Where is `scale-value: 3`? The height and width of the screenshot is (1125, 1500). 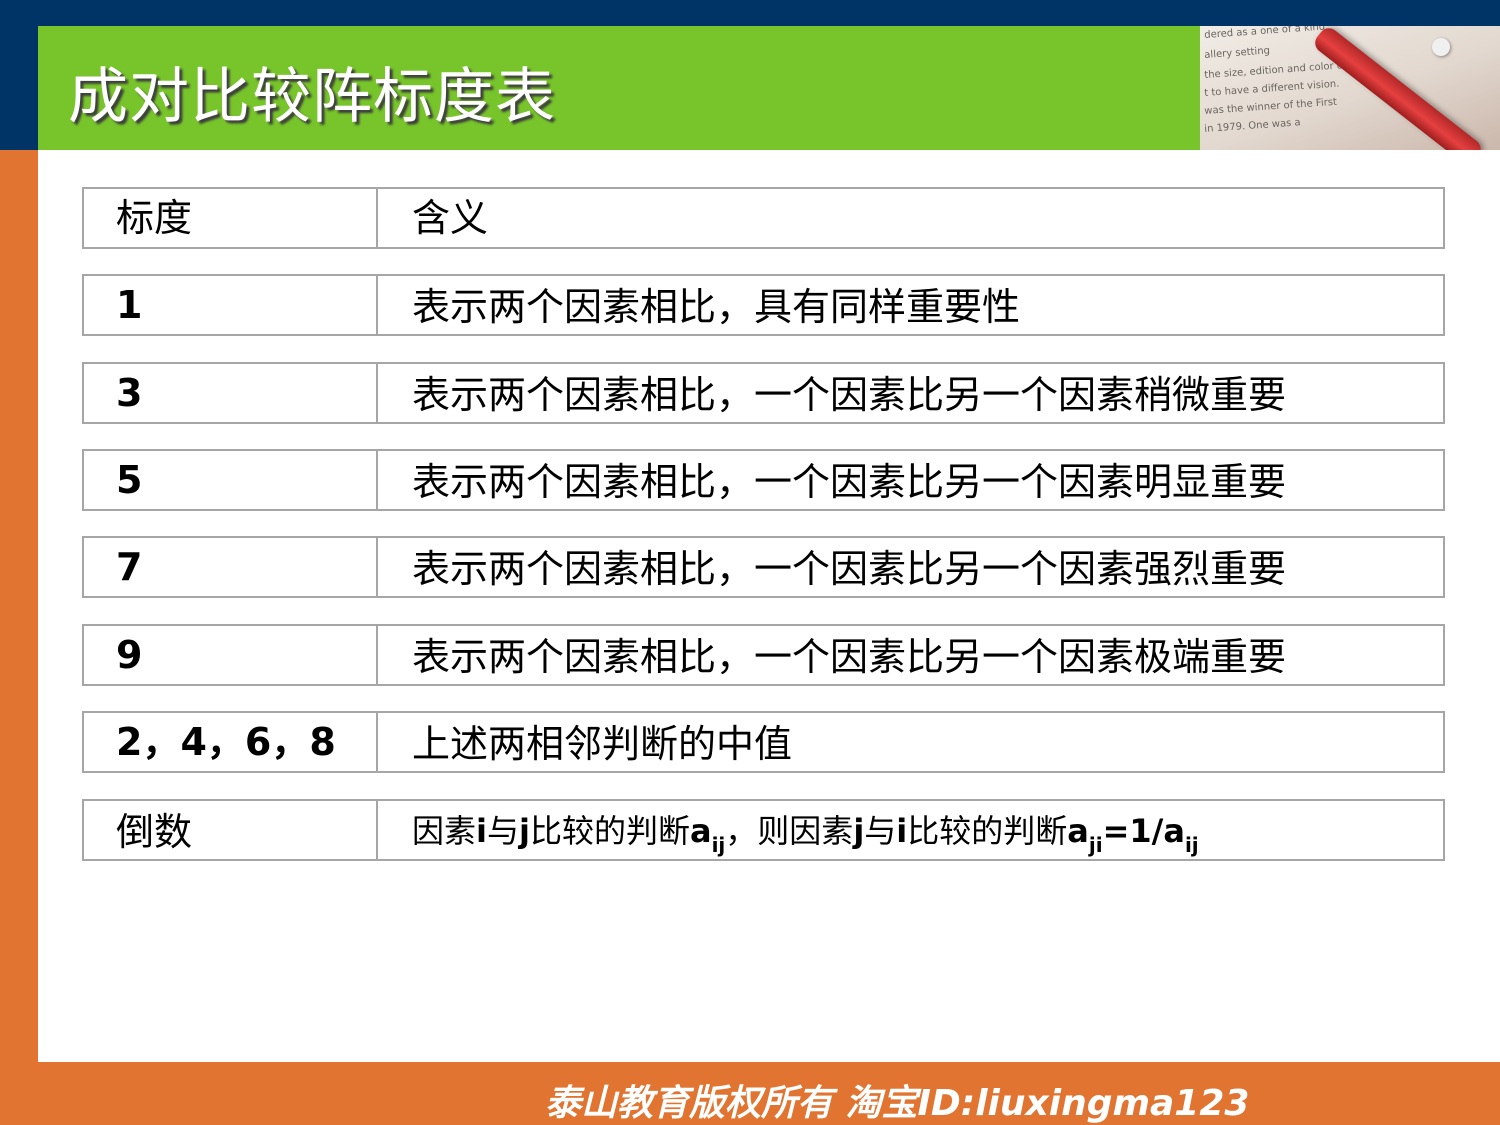 scale-value: 3 is located at coordinates (129, 393).